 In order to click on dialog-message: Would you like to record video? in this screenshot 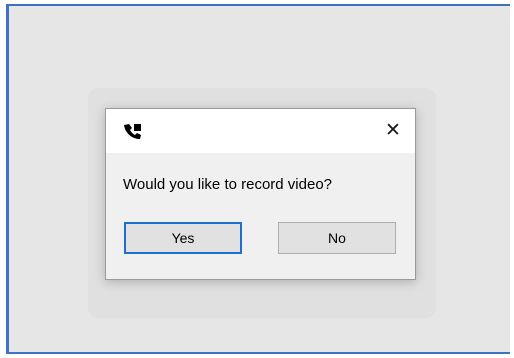, I will do `click(228, 184)`.